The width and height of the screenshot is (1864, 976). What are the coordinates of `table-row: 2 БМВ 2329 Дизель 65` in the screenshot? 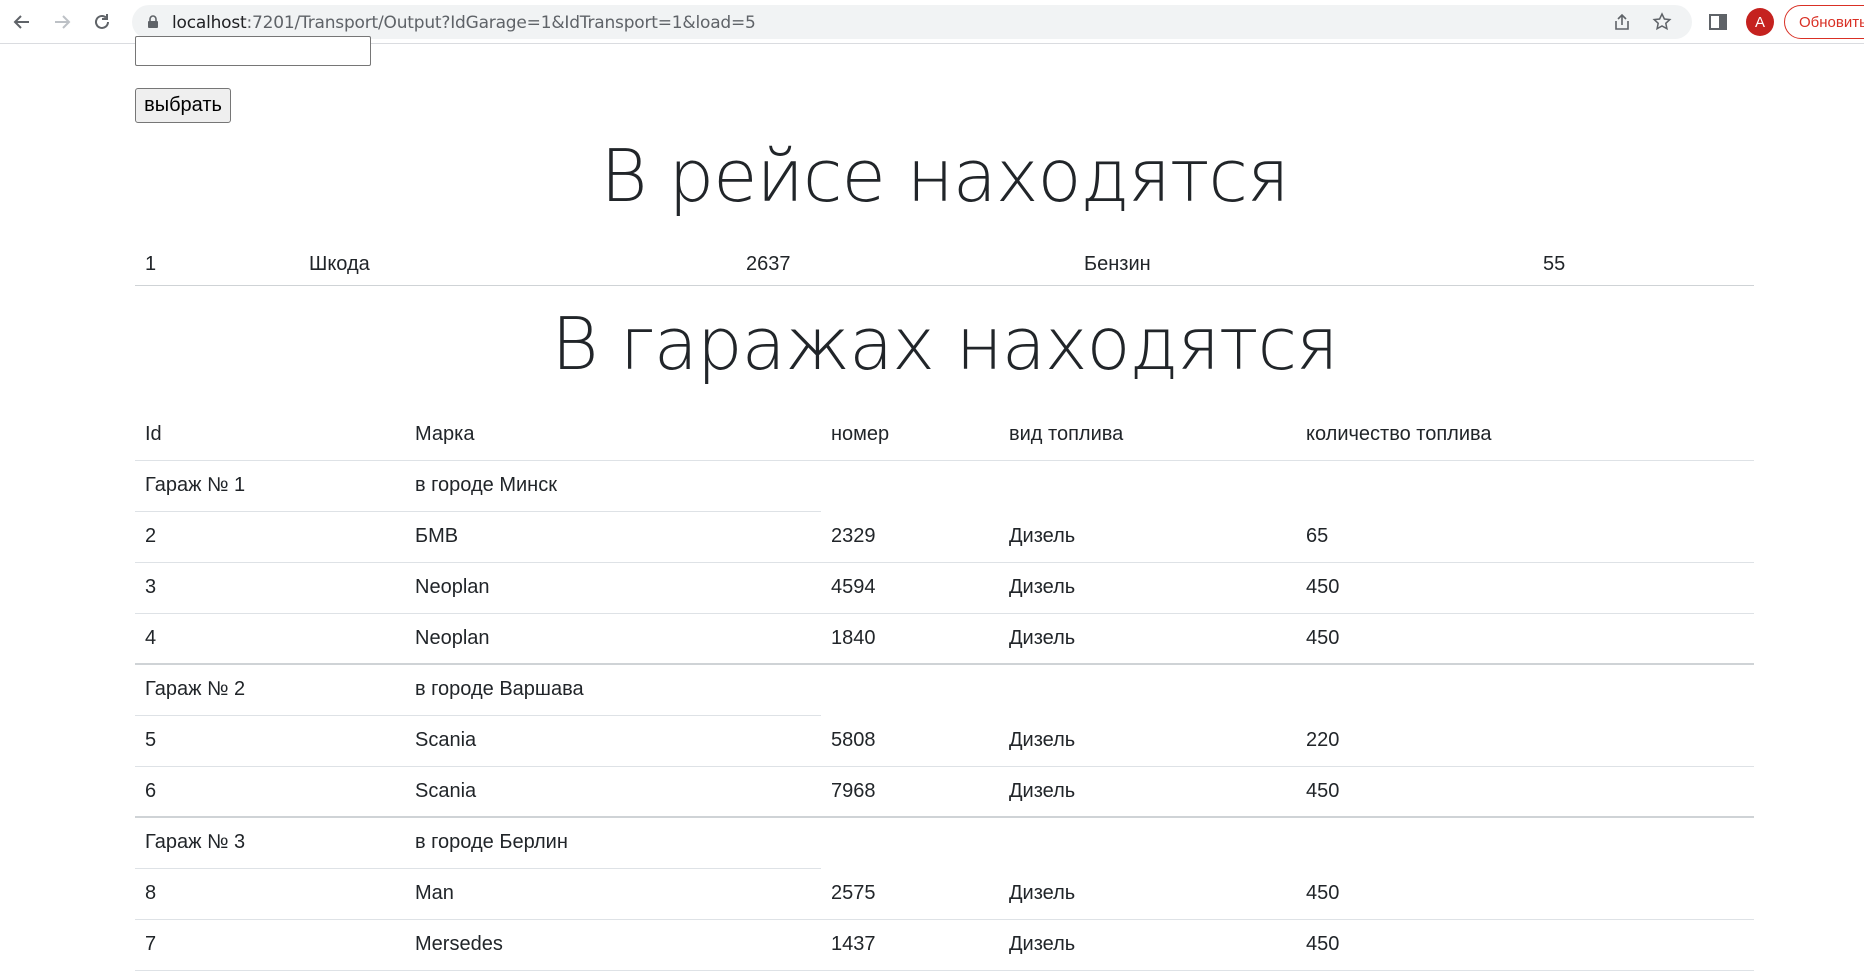 It's located at (944, 537).